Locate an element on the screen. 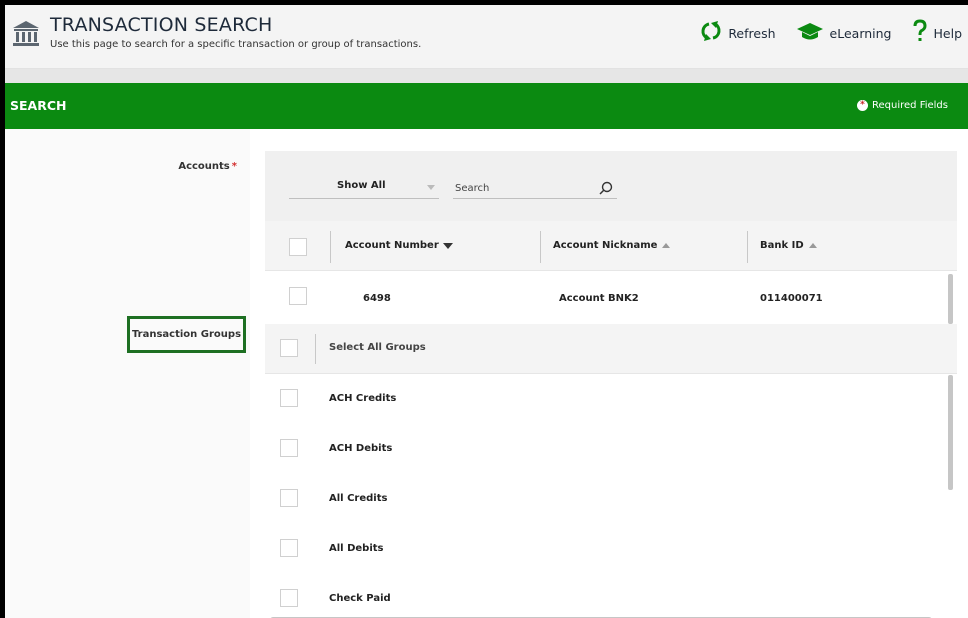 The image size is (968, 618). column-account-nickname: Account Nickname is located at coordinates (612, 245).